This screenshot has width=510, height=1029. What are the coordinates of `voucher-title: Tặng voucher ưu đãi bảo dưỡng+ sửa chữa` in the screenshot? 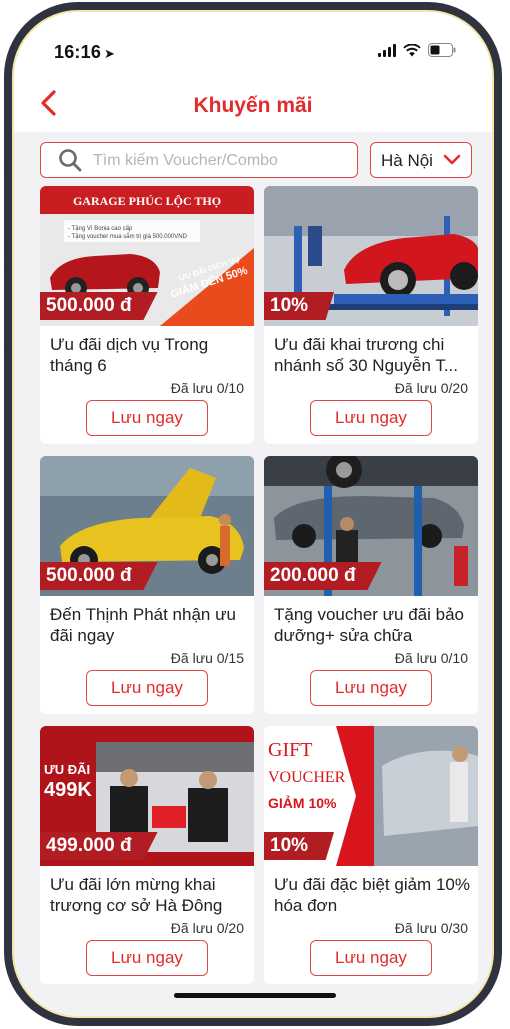 It's located at (369, 625).